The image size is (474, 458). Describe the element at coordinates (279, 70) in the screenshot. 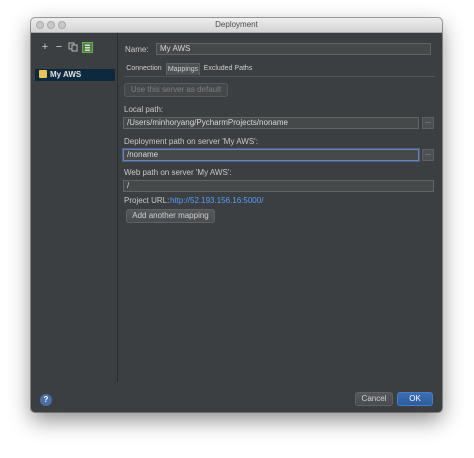

I see `tab-bar: Connection Mappings Excluded Paths` at that location.